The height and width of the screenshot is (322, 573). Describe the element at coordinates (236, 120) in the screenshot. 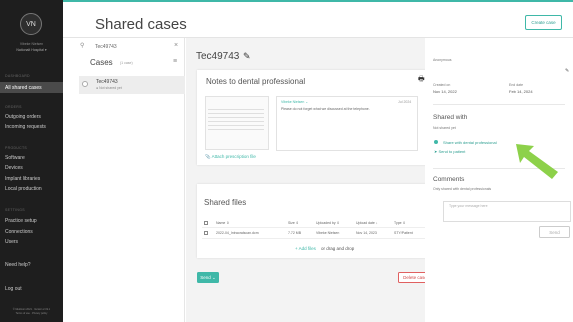

I see `prescription-preview-lines` at that location.